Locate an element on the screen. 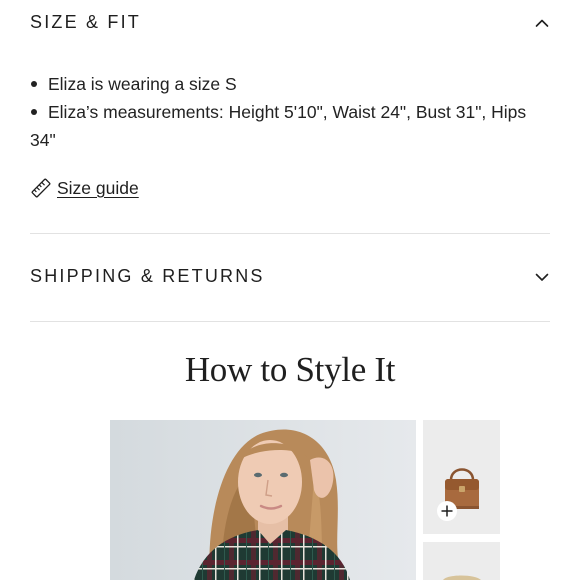 The height and width of the screenshot is (580, 580). size-fit-header: SIZE & FIT is located at coordinates (290, 22).